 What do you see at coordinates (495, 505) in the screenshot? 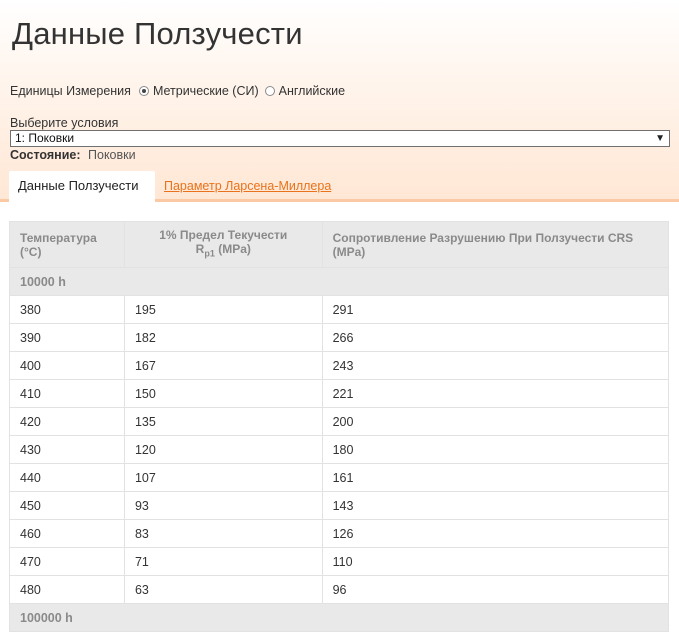
I see `cell-creep-rupture-strength: 143` at bounding box center [495, 505].